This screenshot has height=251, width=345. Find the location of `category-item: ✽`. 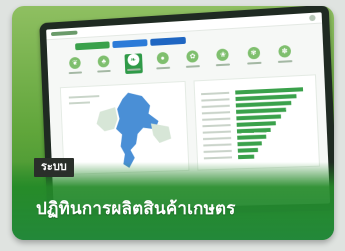

category-item: ✽ is located at coordinates (284, 55).